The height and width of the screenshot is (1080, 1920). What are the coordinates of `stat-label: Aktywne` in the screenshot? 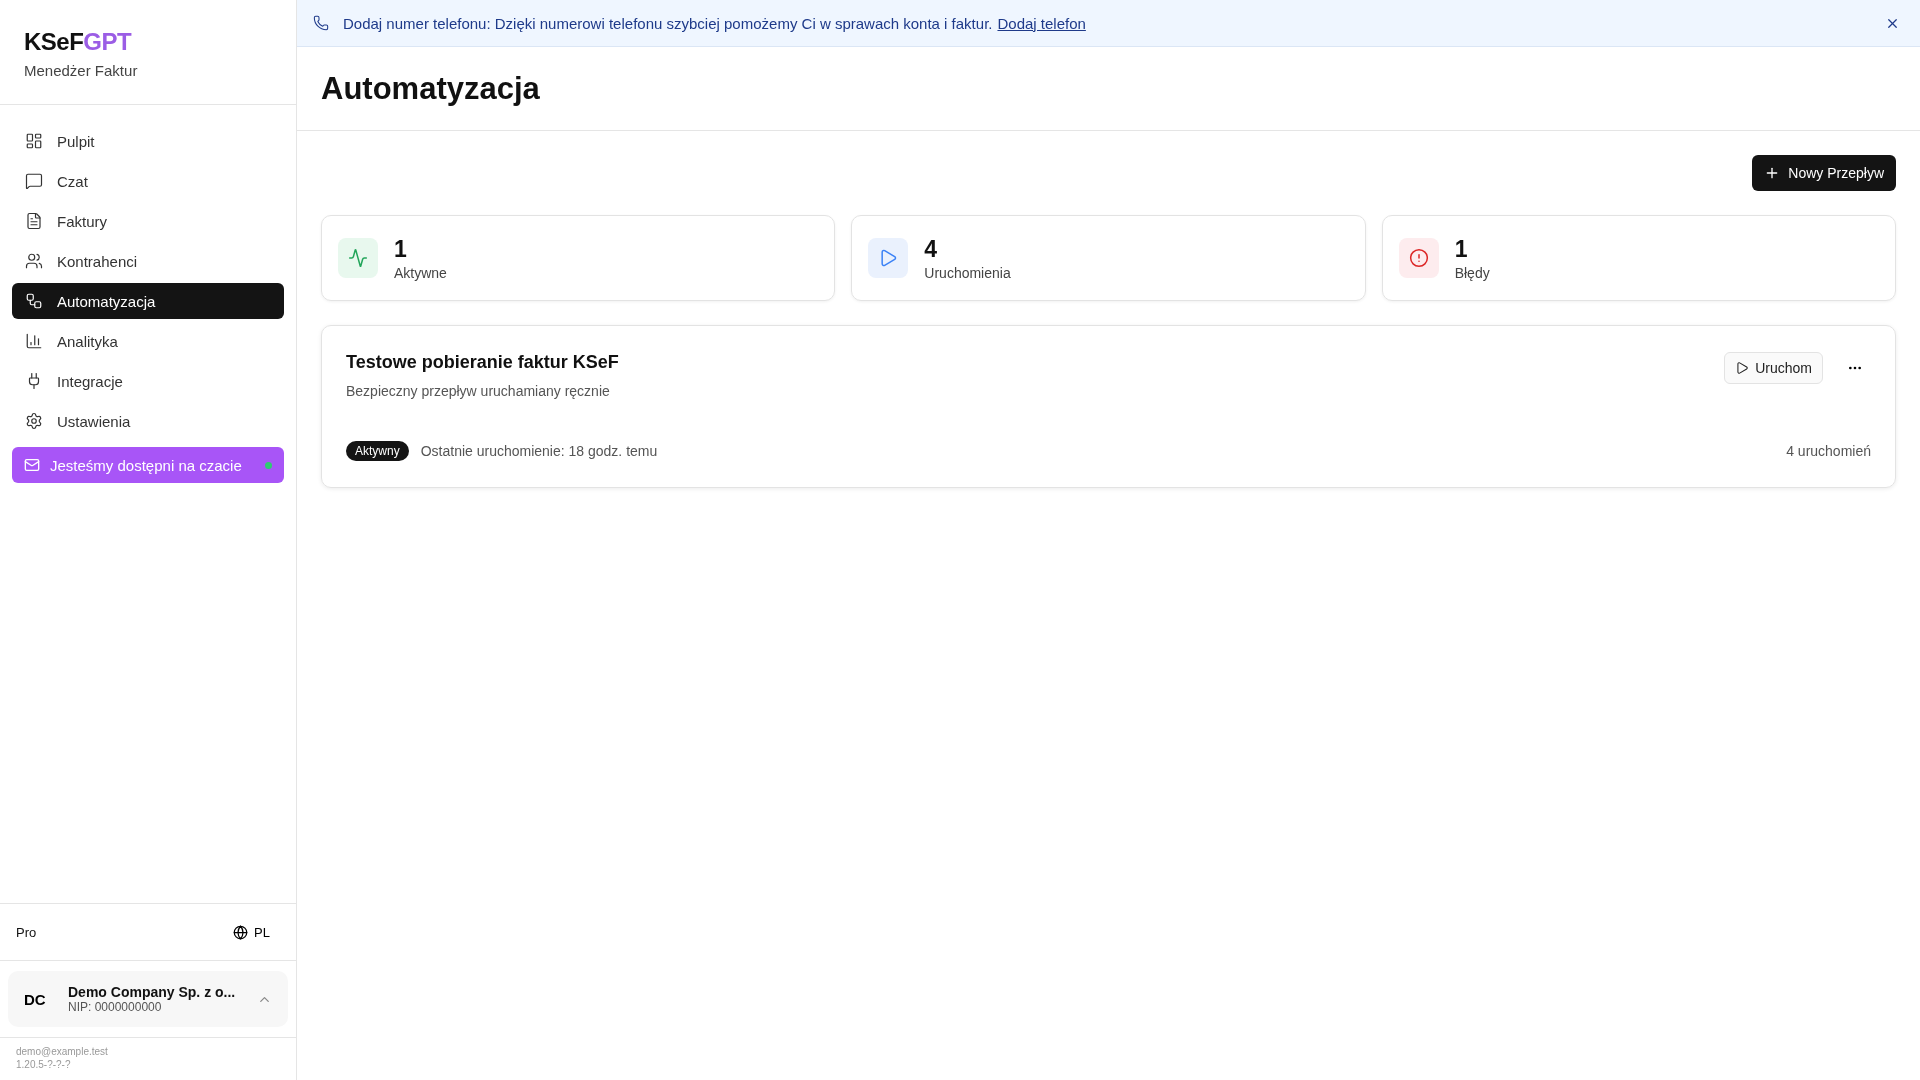 It's located at (420, 272).